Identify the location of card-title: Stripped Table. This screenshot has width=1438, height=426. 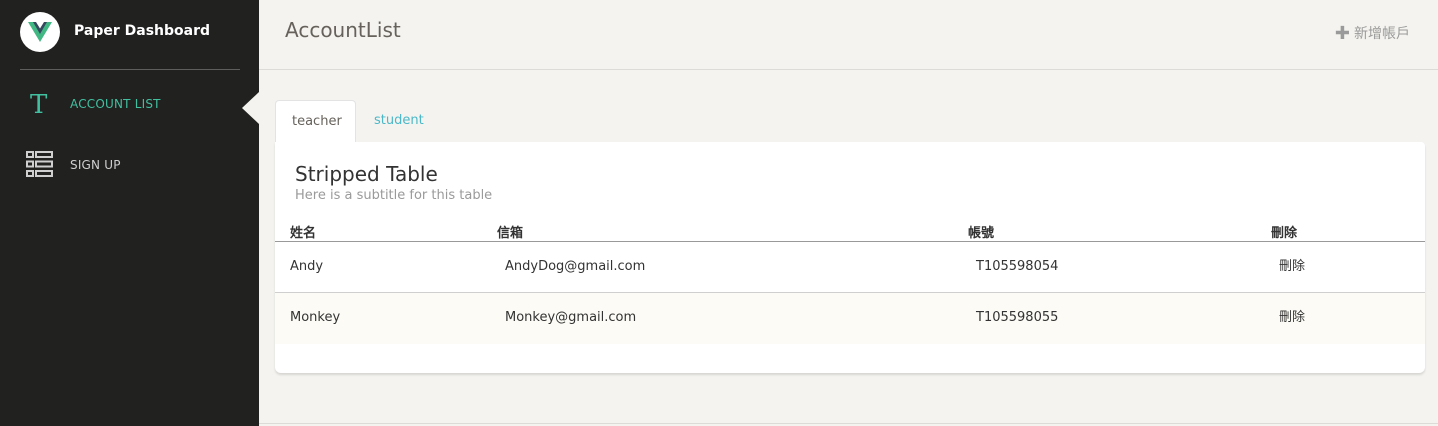
(366, 174).